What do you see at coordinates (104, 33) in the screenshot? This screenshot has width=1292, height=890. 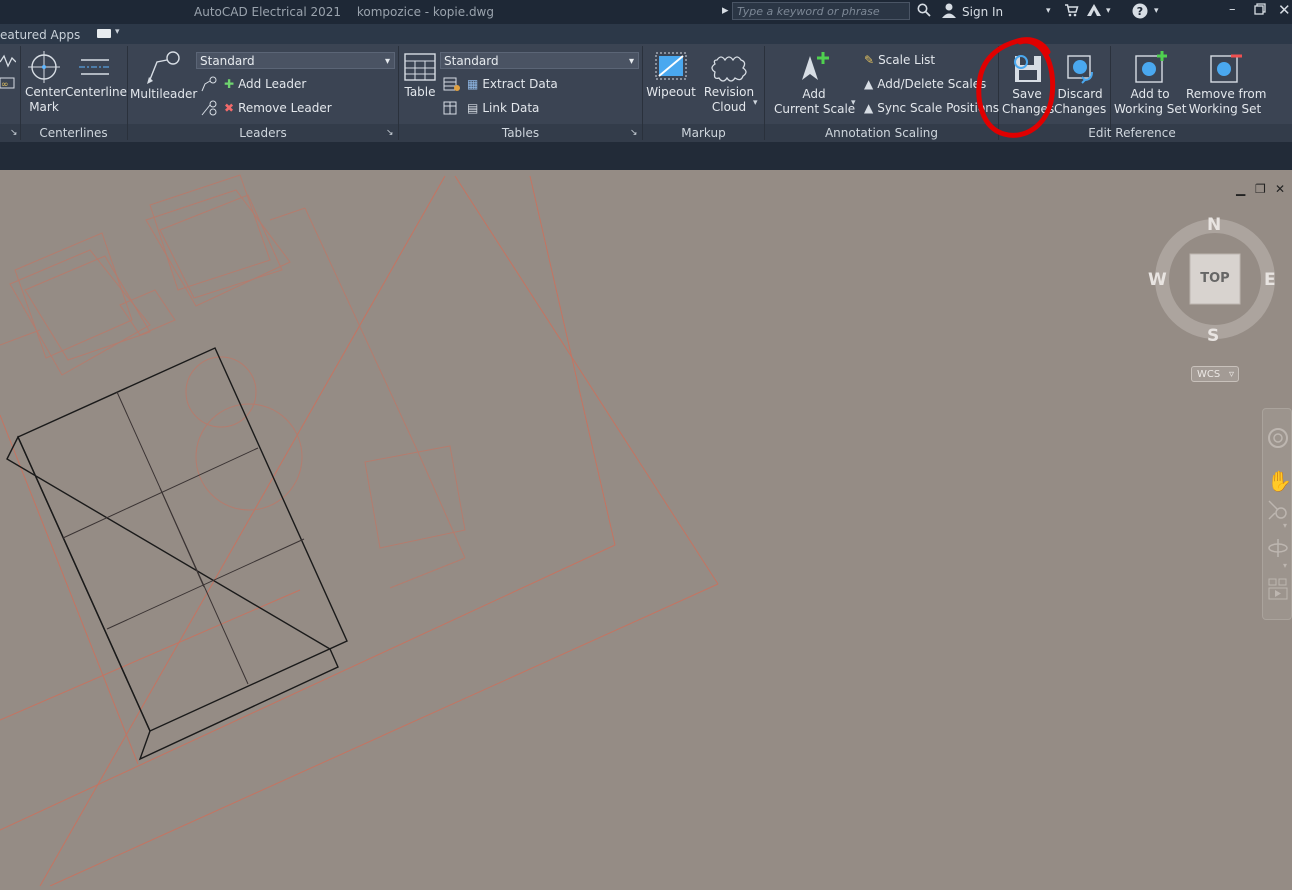 I see `ribbon-minimize-icon` at bounding box center [104, 33].